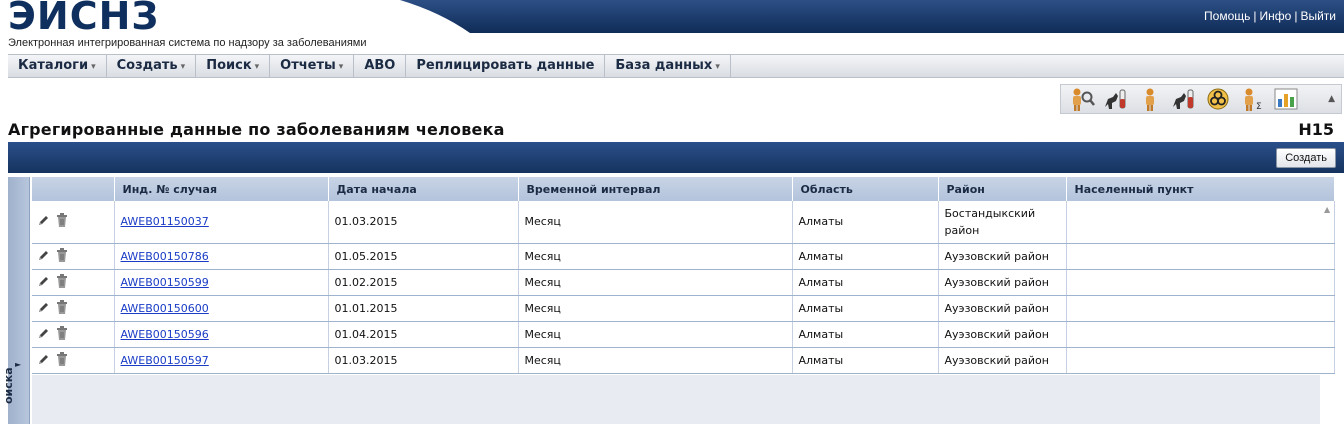  What do you see at coordinates (152, 66) in the screenshot?
I see `menu-create: Создать ▾` at bounding box center [152, 66].